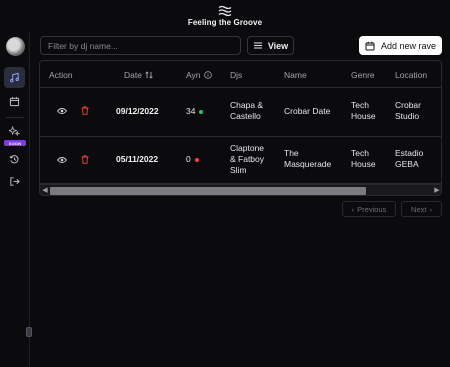 This screenshot has width=450, height=367. Describe the element at coordinates (137, 111) in the screenshot. I see `cell-date: 09/12/2022` at that location.